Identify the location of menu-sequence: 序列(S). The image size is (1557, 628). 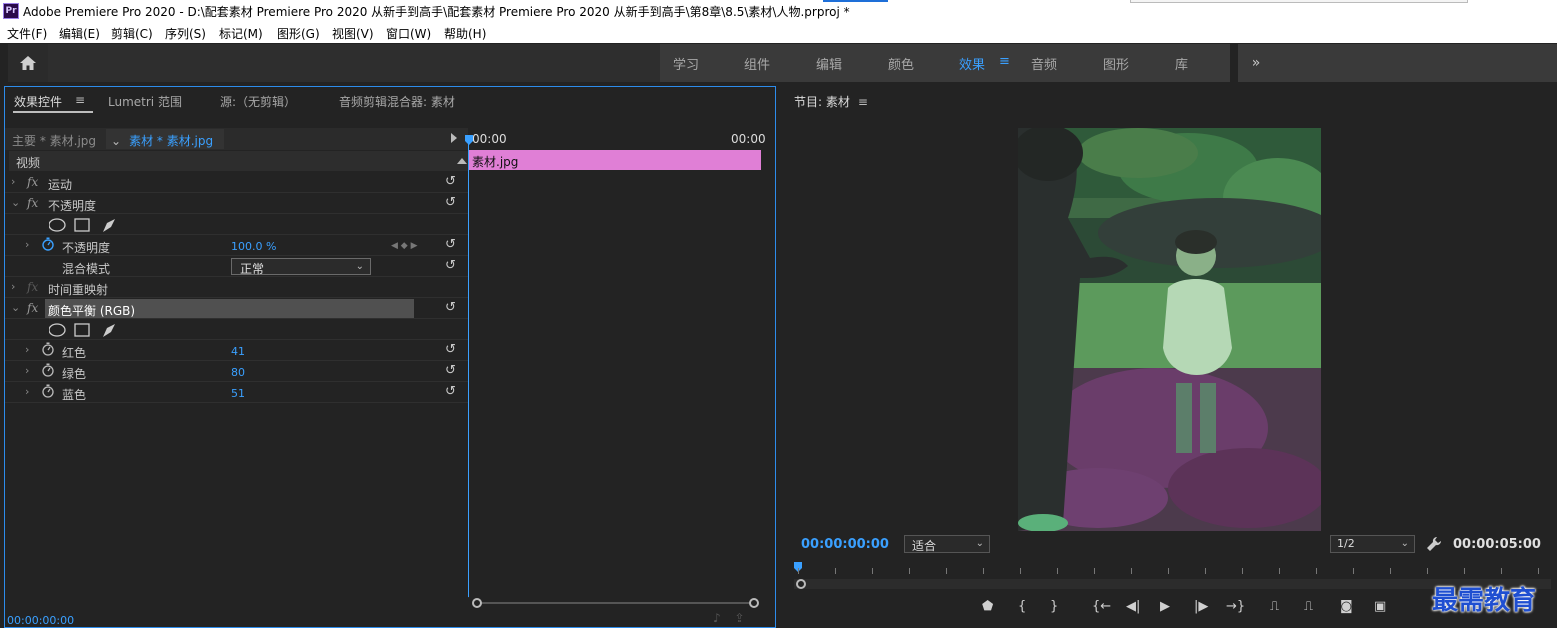
(185, 33).